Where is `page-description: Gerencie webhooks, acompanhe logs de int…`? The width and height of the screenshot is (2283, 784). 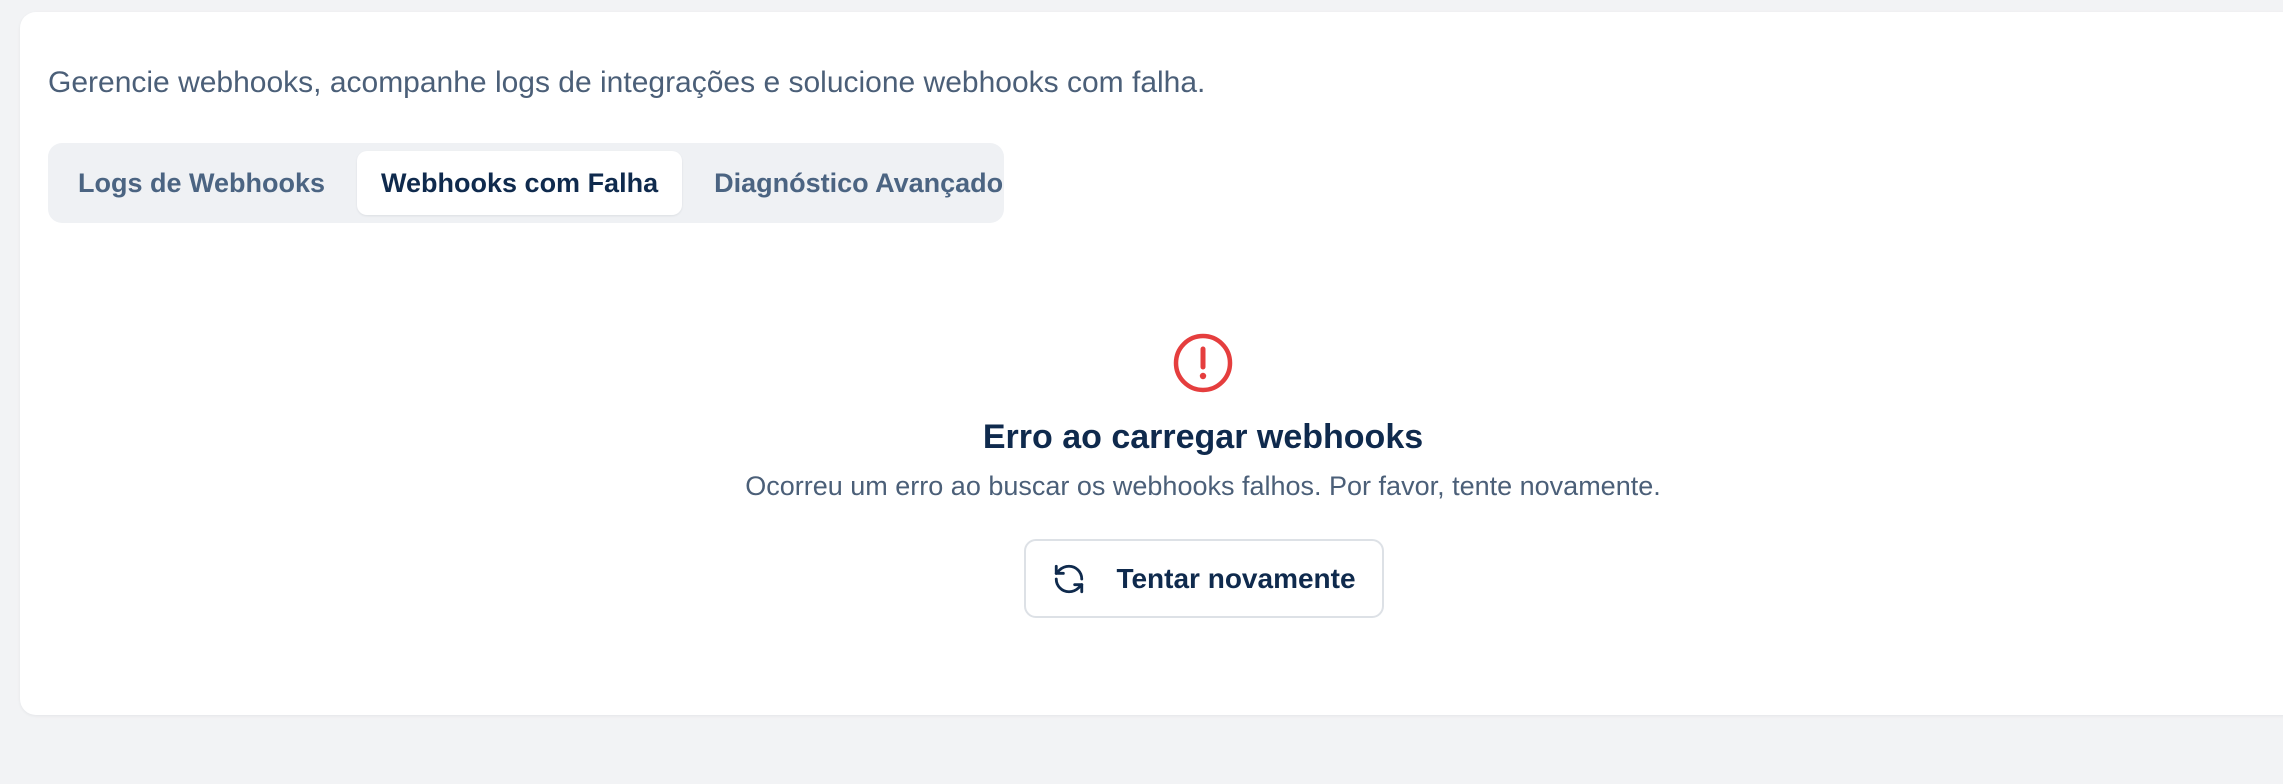
page-description: Gerencie webhooks, acompanhe logs de int… is located at coordinates (627, 82).